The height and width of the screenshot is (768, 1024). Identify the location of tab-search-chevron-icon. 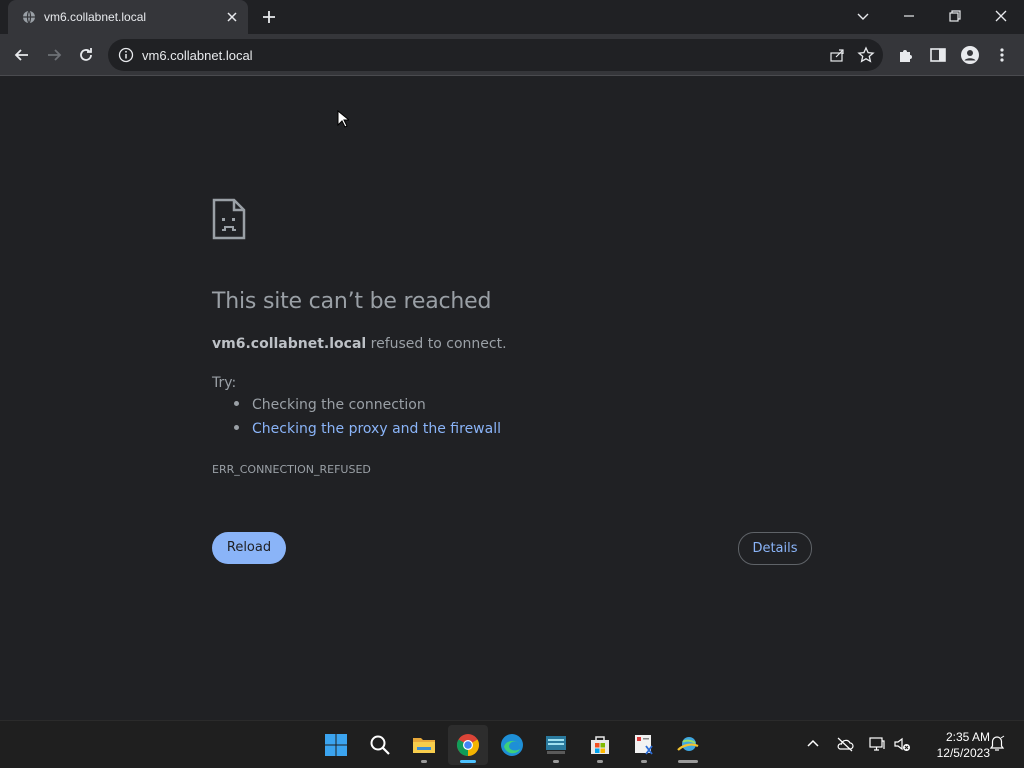
(863, 16).